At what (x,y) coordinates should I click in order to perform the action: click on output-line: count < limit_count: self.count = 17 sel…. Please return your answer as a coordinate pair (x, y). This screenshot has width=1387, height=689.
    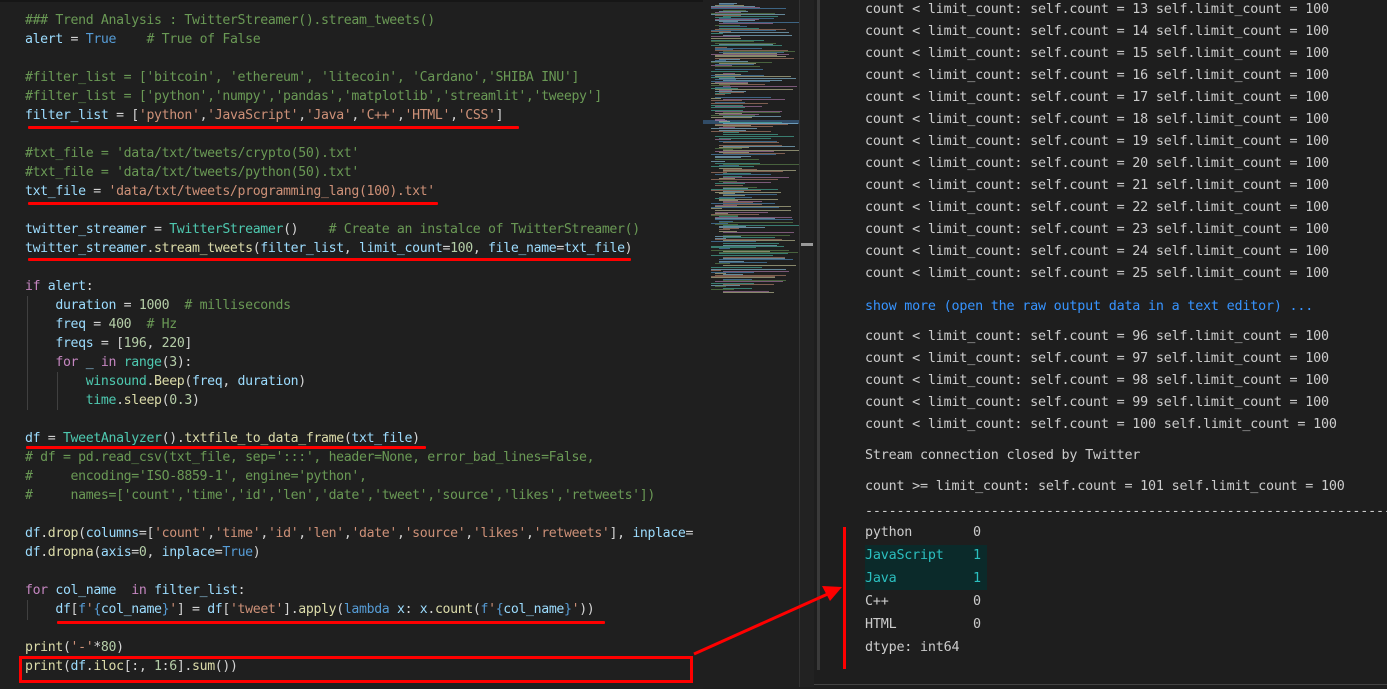
    Looking at the image, I should click on (1097, 97).